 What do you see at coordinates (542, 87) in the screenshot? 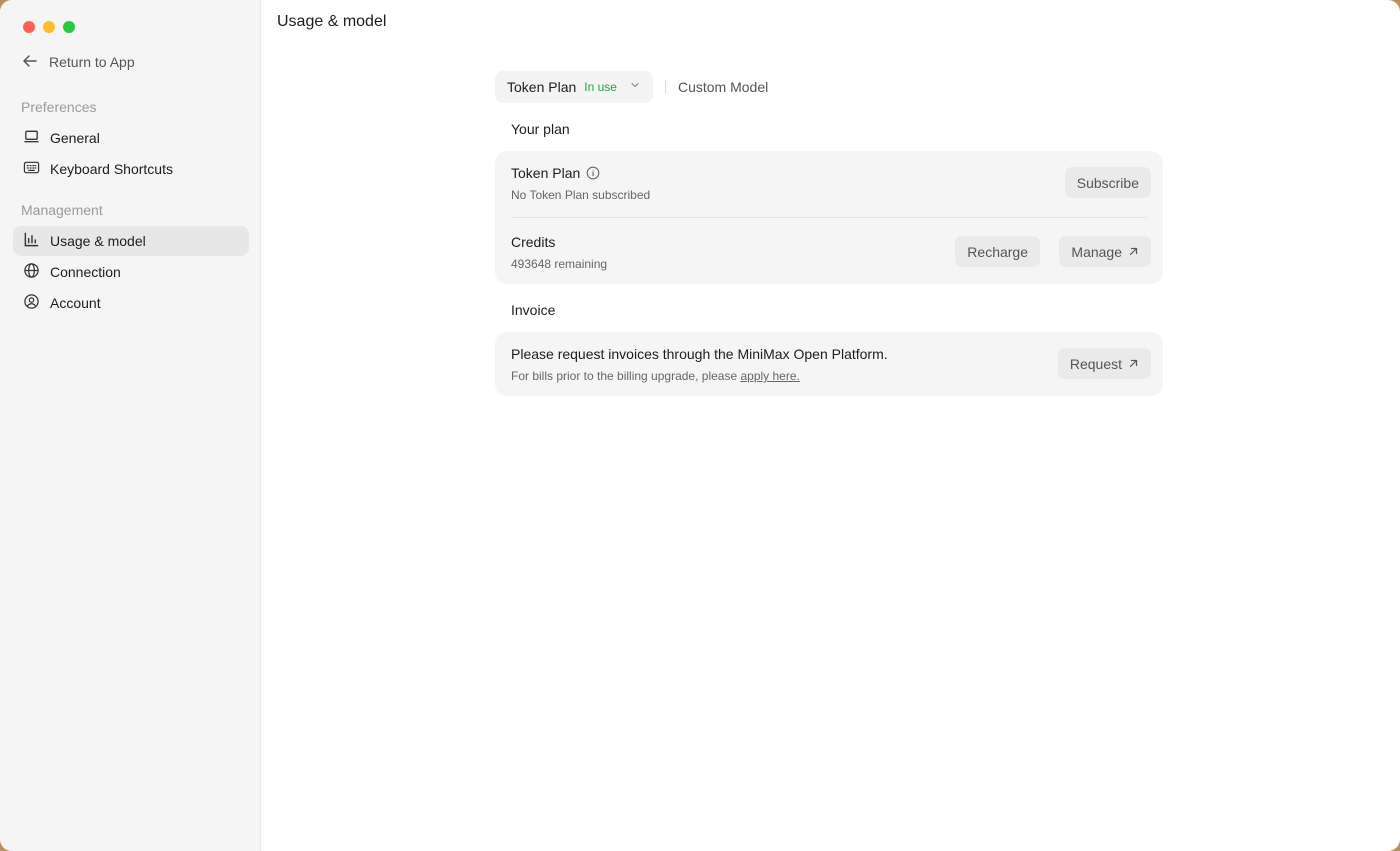
I see `tab-token-plan-label: Token Plan` at bounding box center [542, 87].